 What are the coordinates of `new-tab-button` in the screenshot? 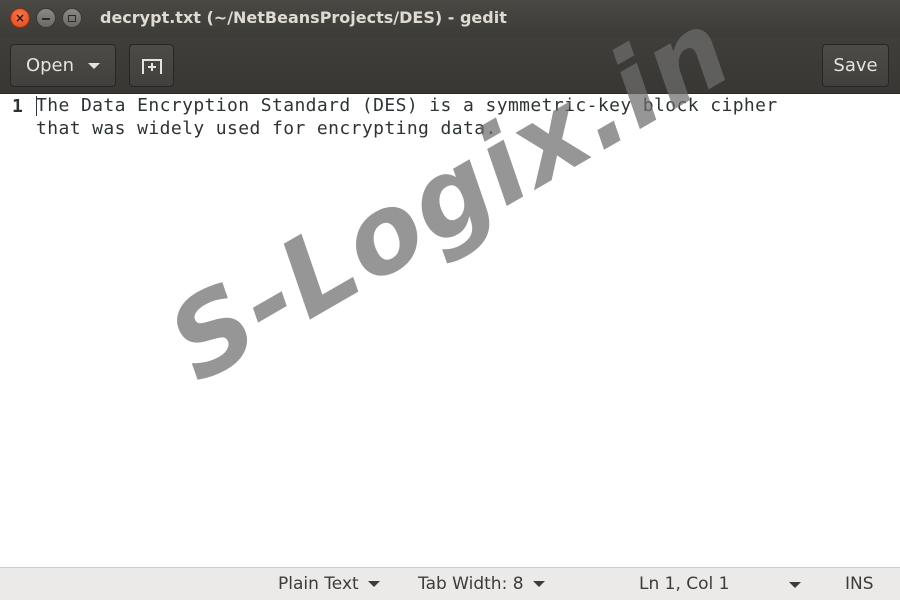 It's located at (151, 65).